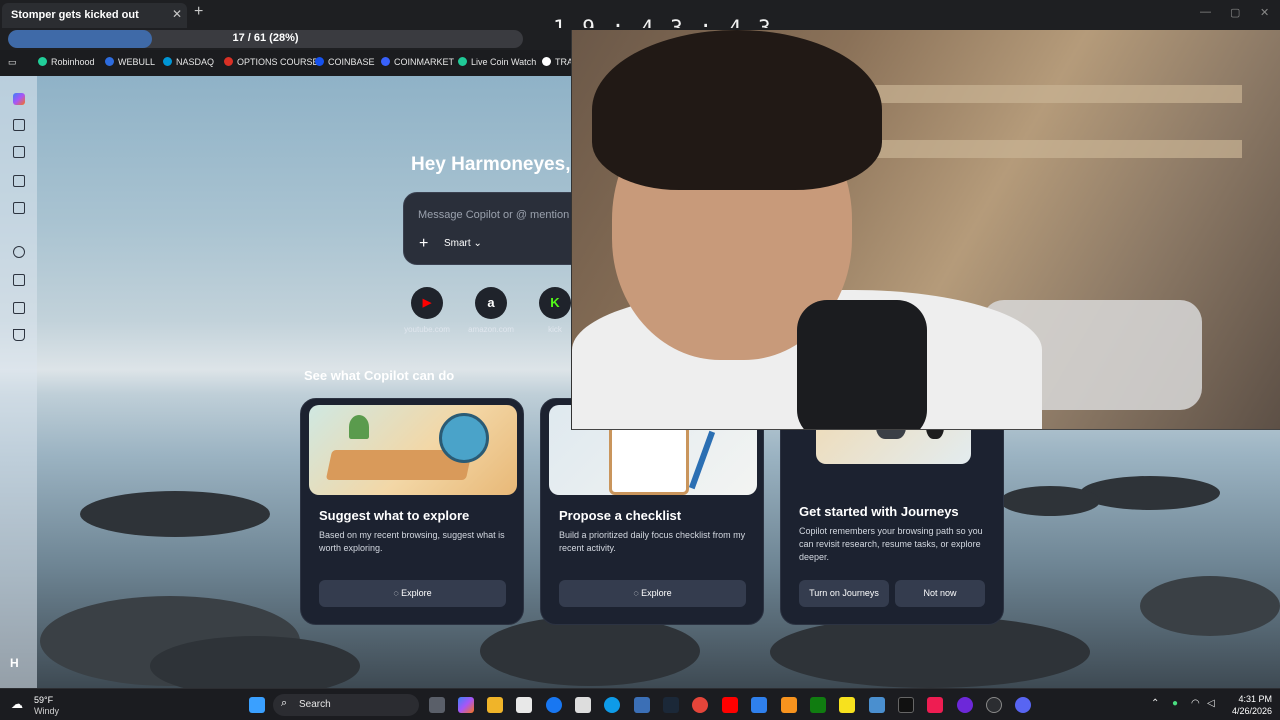 This screenshot has width=1280, height=720. Describe the element at coordinates (19, 280) in the screenshot. I see `shopping-icon` at that location.